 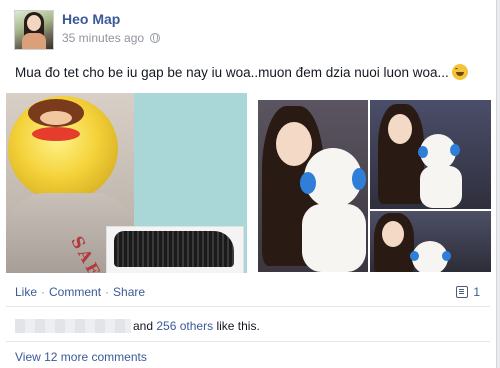 I want to click on post-actions: Like · Comment · Share, so click(x=80, y=292).